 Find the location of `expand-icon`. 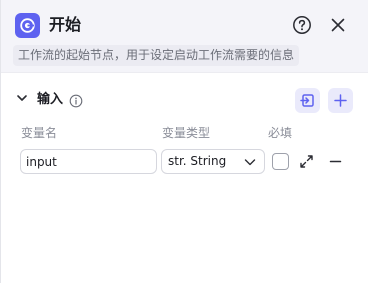

expand-icon is located at coordinates (306, 161).